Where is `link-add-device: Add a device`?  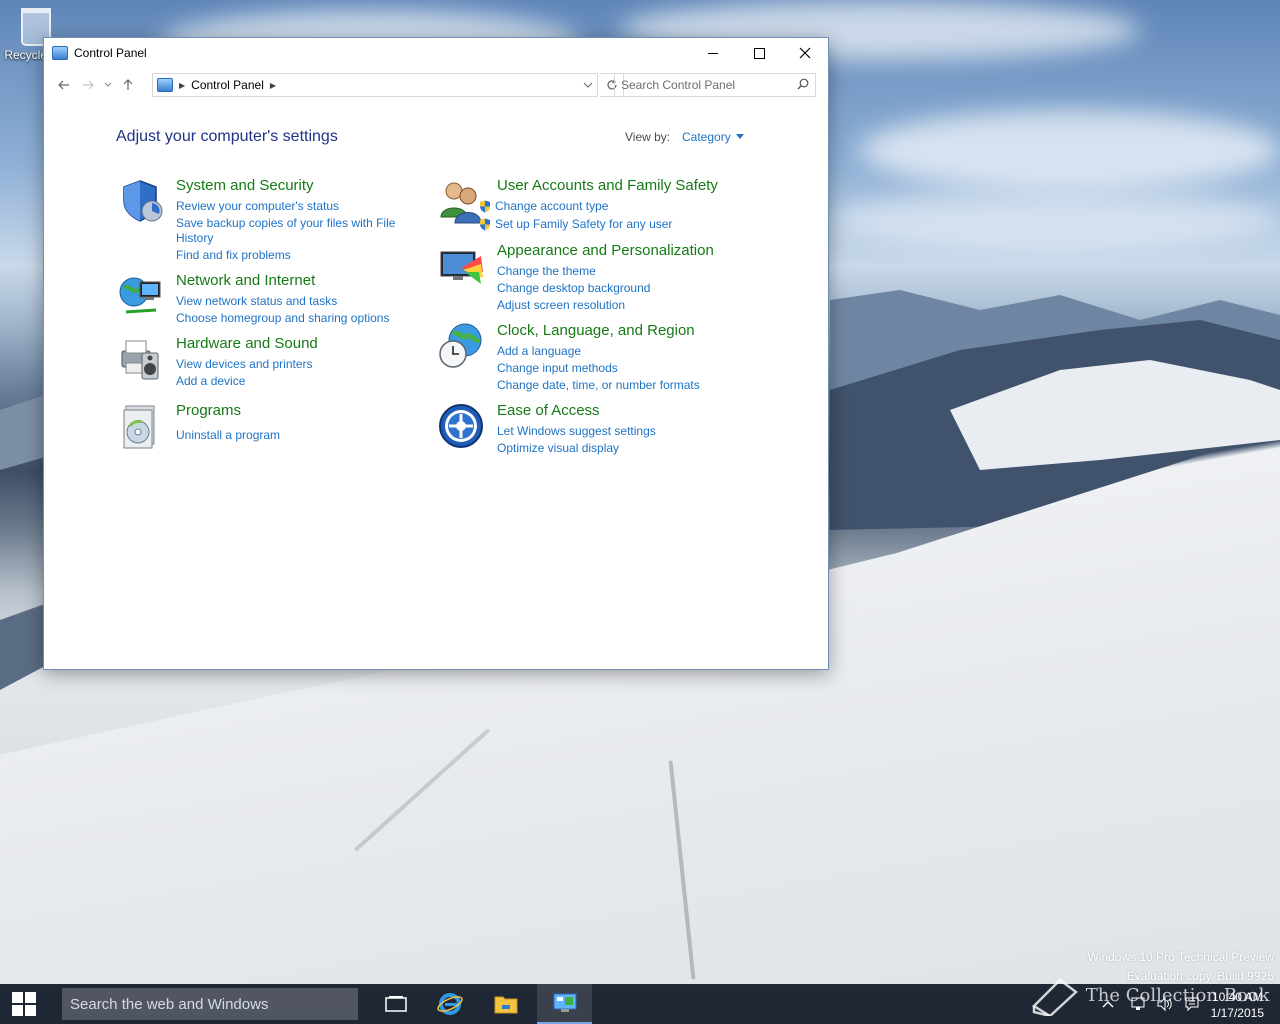 link-add-device: Add a device is located at coordinates (210, 381).